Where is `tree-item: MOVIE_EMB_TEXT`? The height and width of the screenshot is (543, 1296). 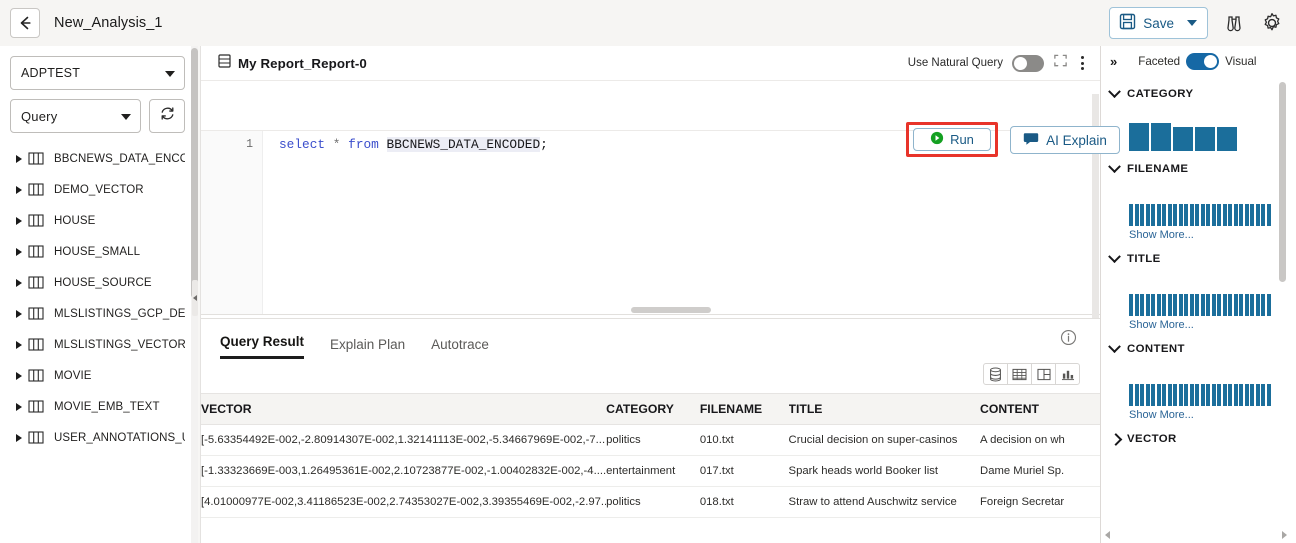
tree-item: MOVIE_EMB_TEXT is located at coordinates (97, 406).